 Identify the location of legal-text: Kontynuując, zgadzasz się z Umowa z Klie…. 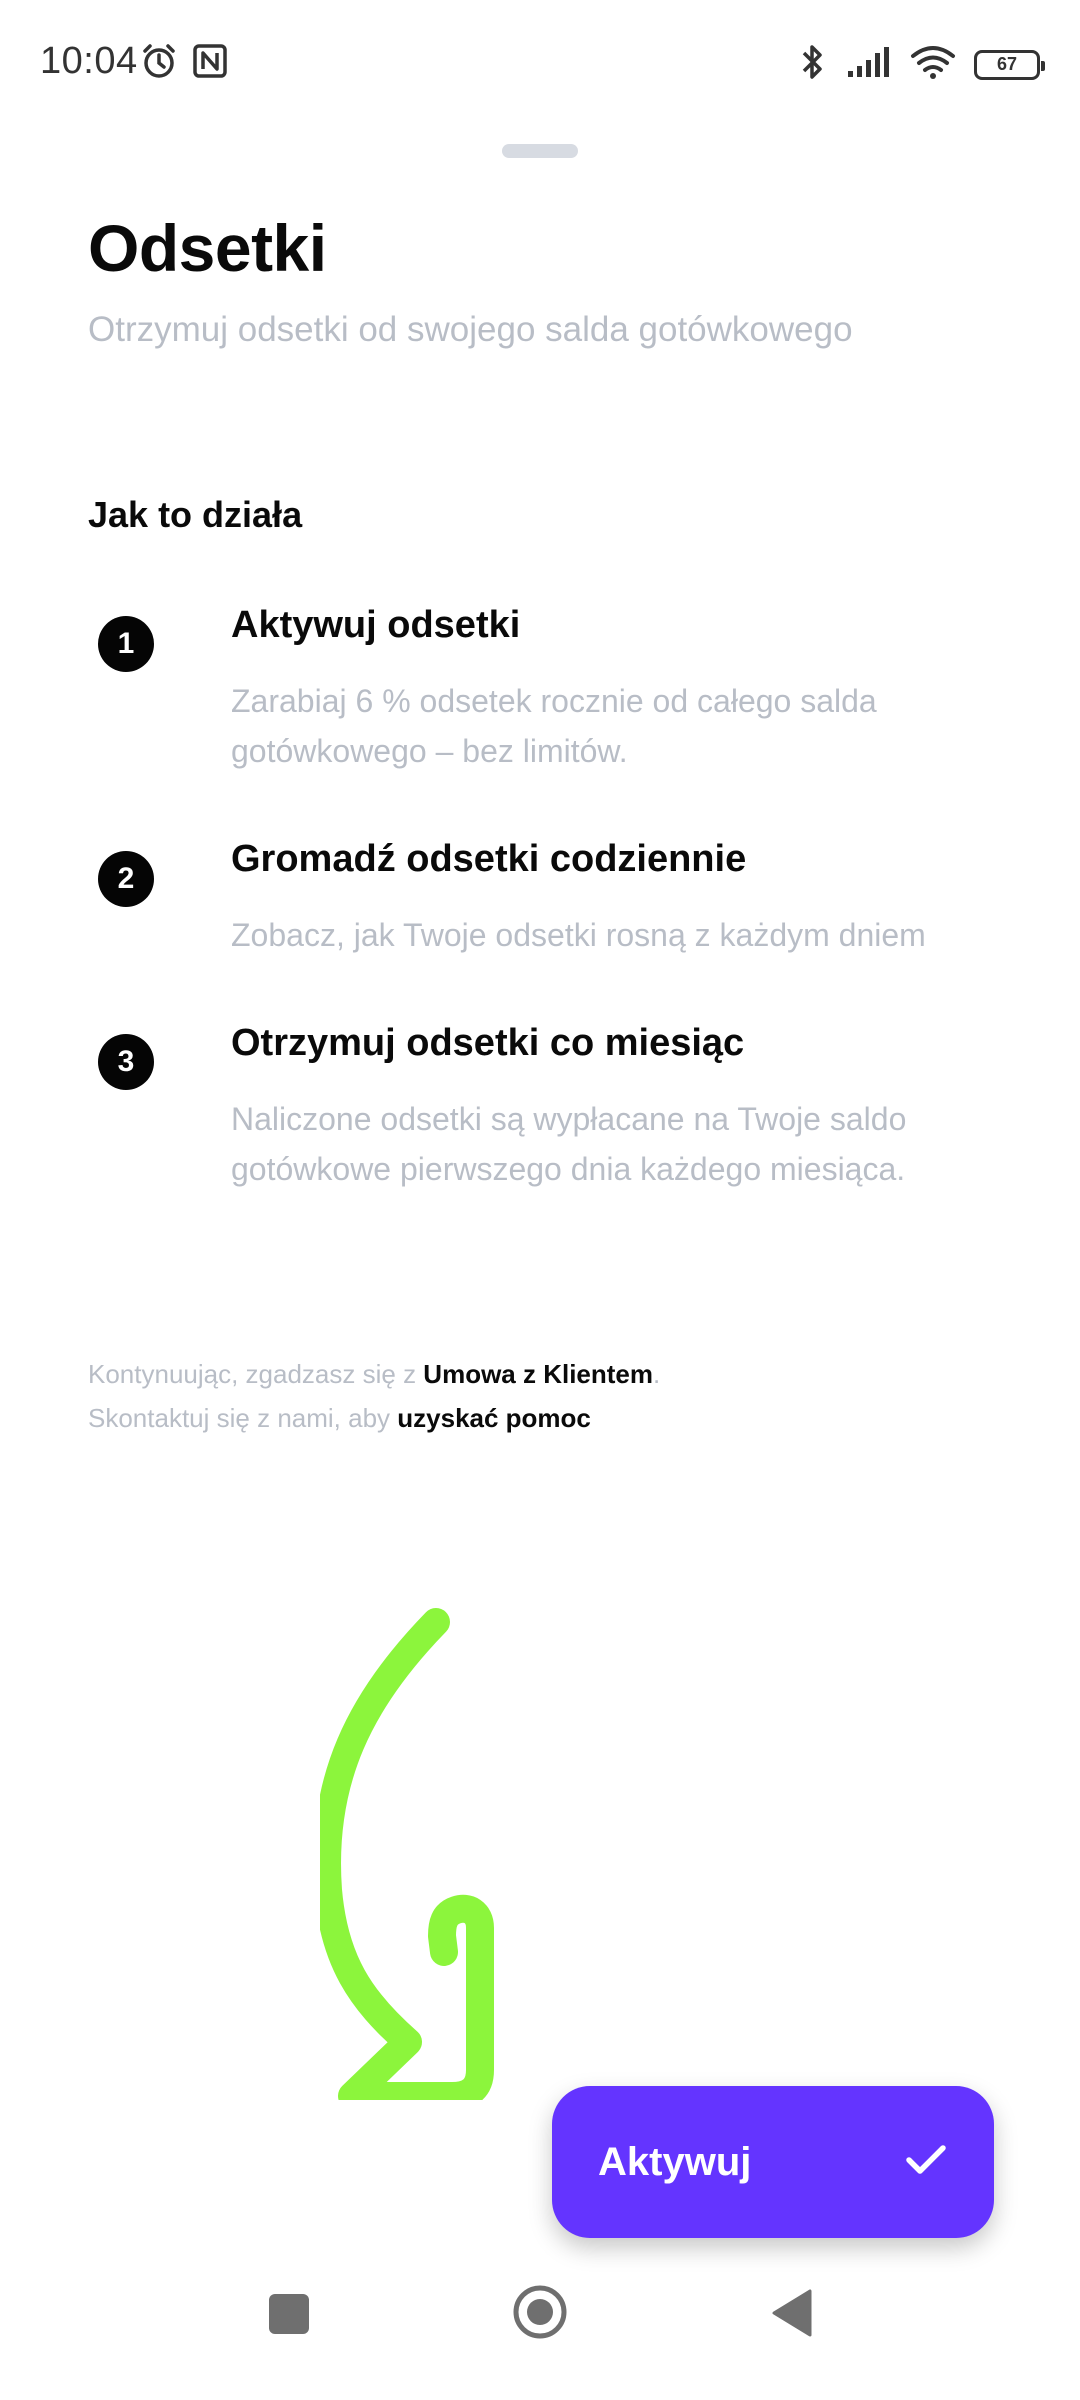
(538, 1396).